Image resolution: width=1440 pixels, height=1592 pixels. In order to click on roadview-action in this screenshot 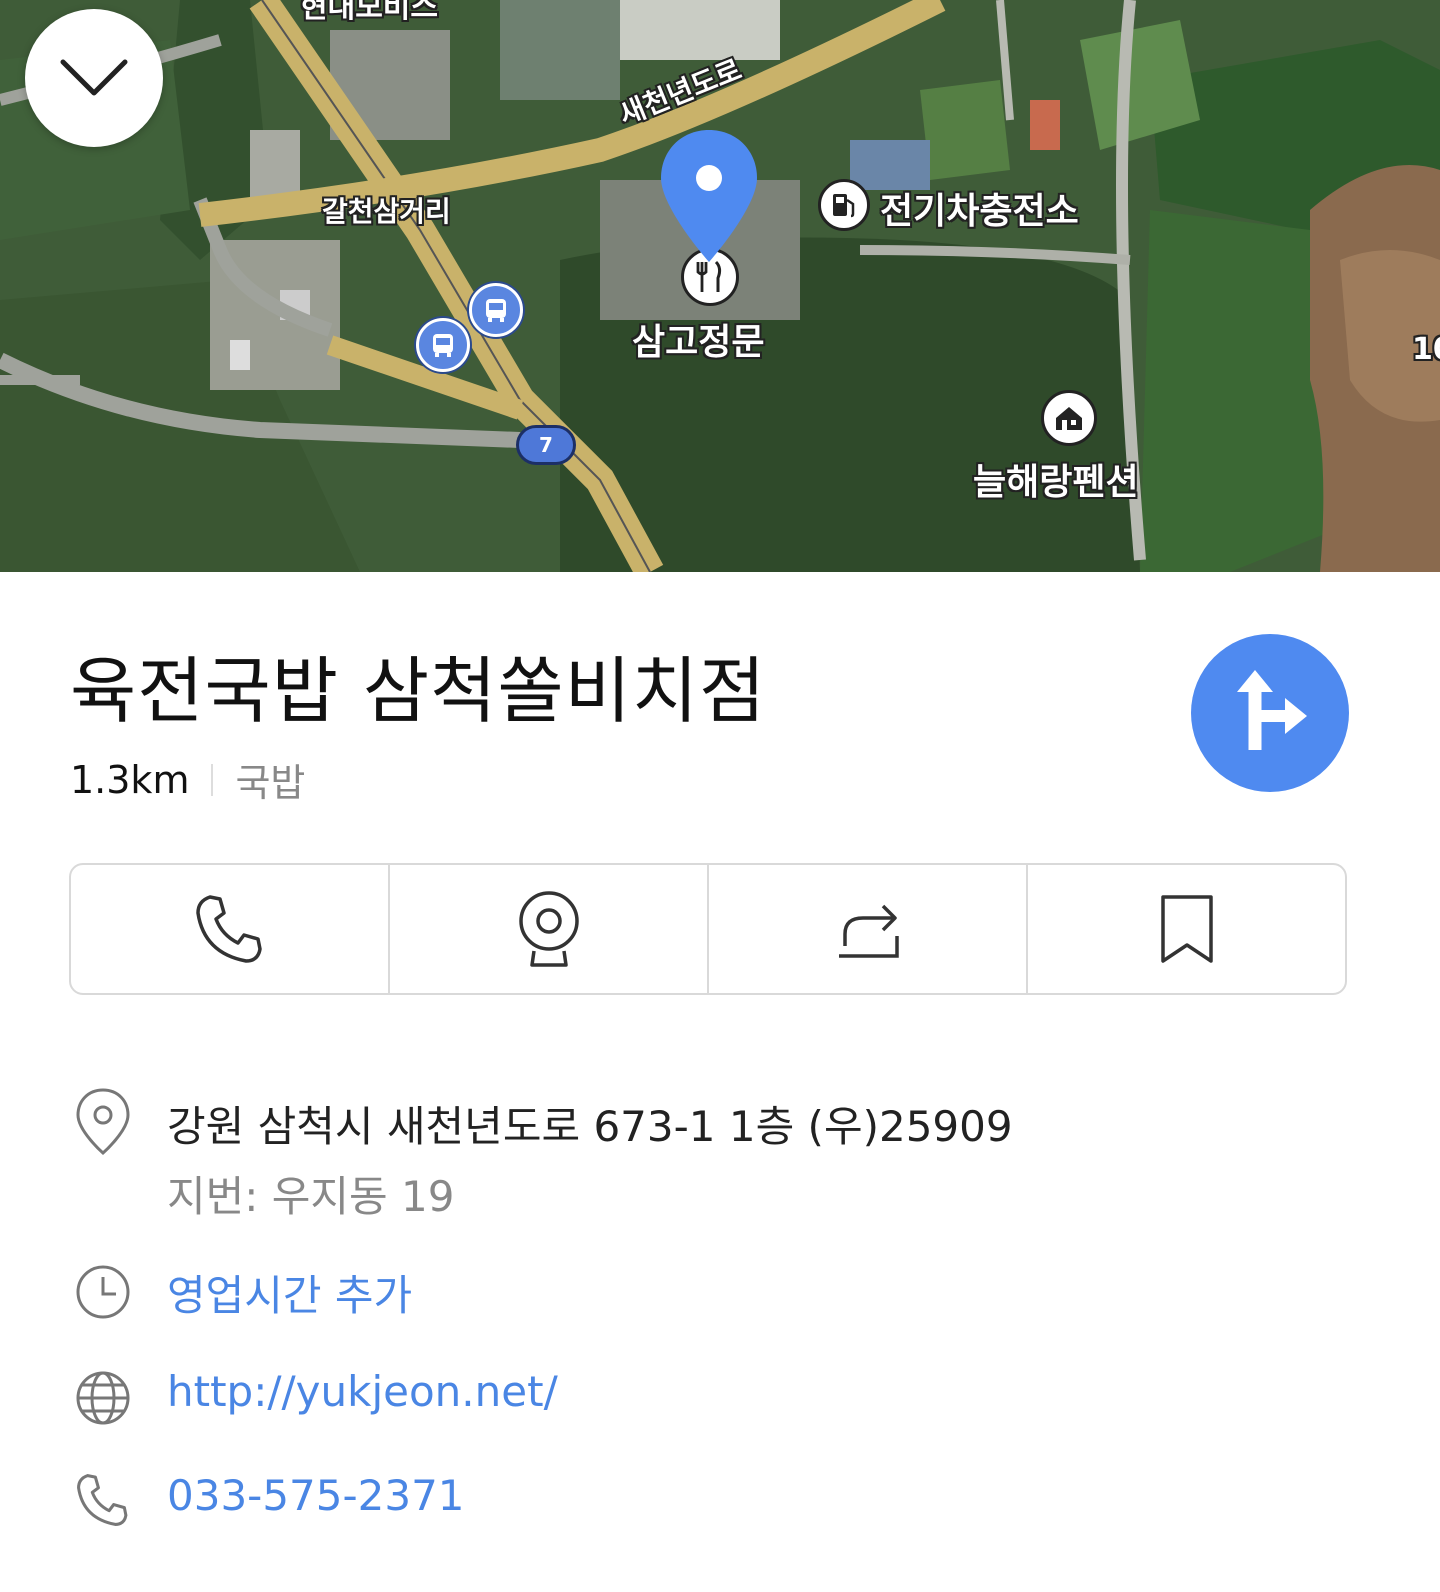, I will do `click(549, 929)`.